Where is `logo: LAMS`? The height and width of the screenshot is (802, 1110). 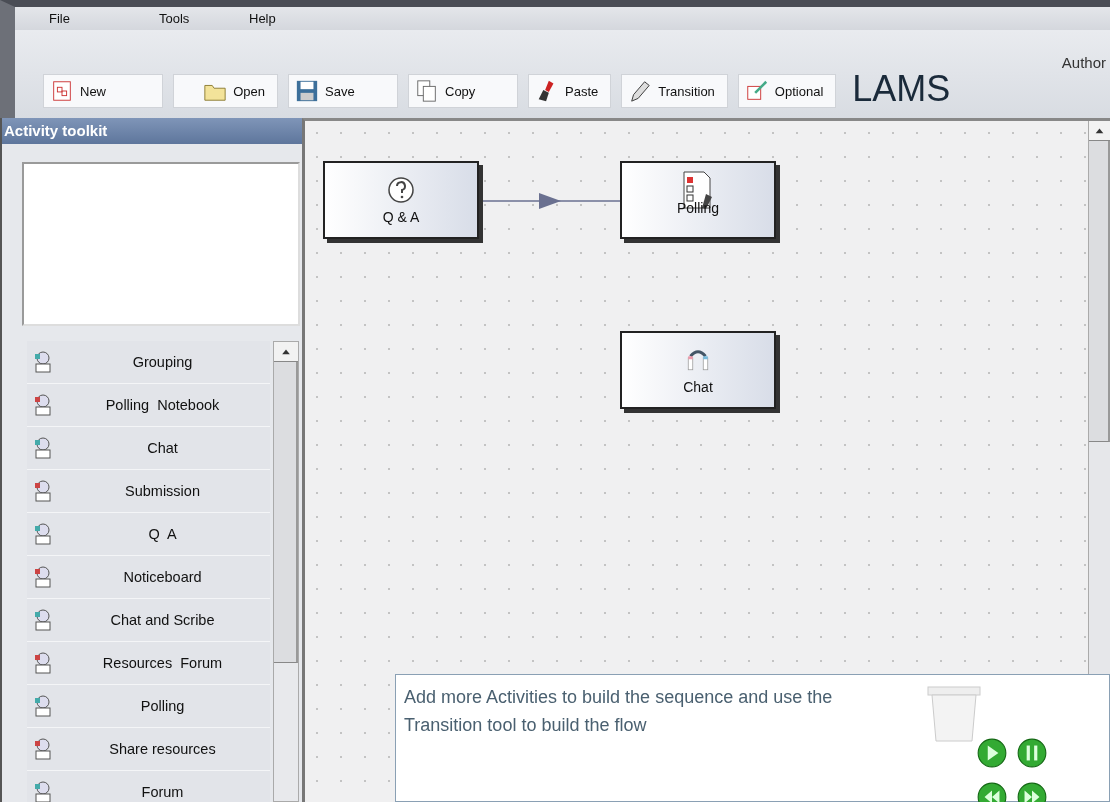
logo: LAMS is located at coordinates (901, 89).